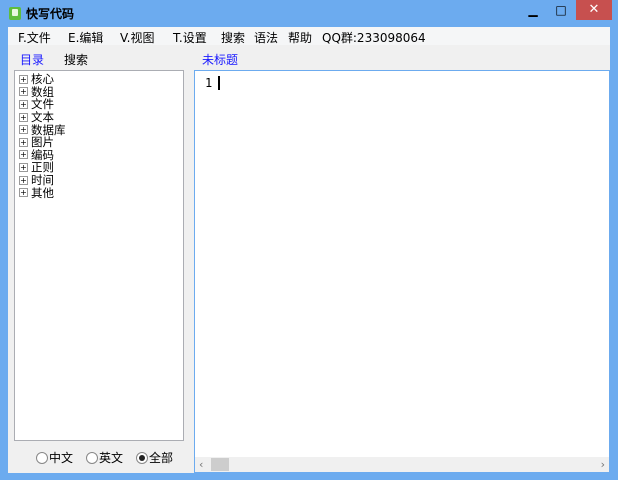 The image size is (618, 480). Describe the element at coordinates (42, 192) in the screenshot. I see `tree-node-label: 其他` at that location.